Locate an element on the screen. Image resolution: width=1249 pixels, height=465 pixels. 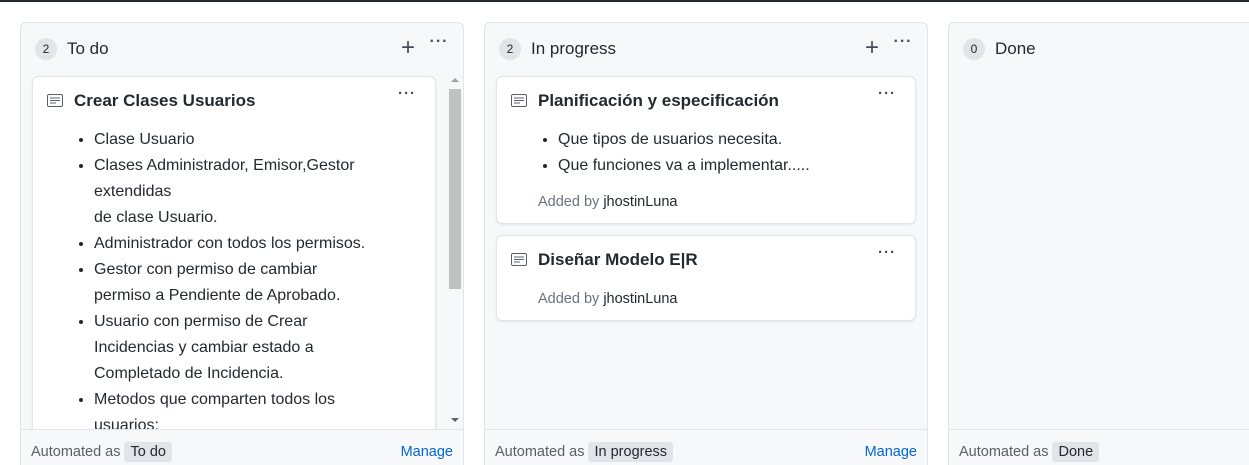
column-footer: Automated as Done is located at coordinates (1099, 447).